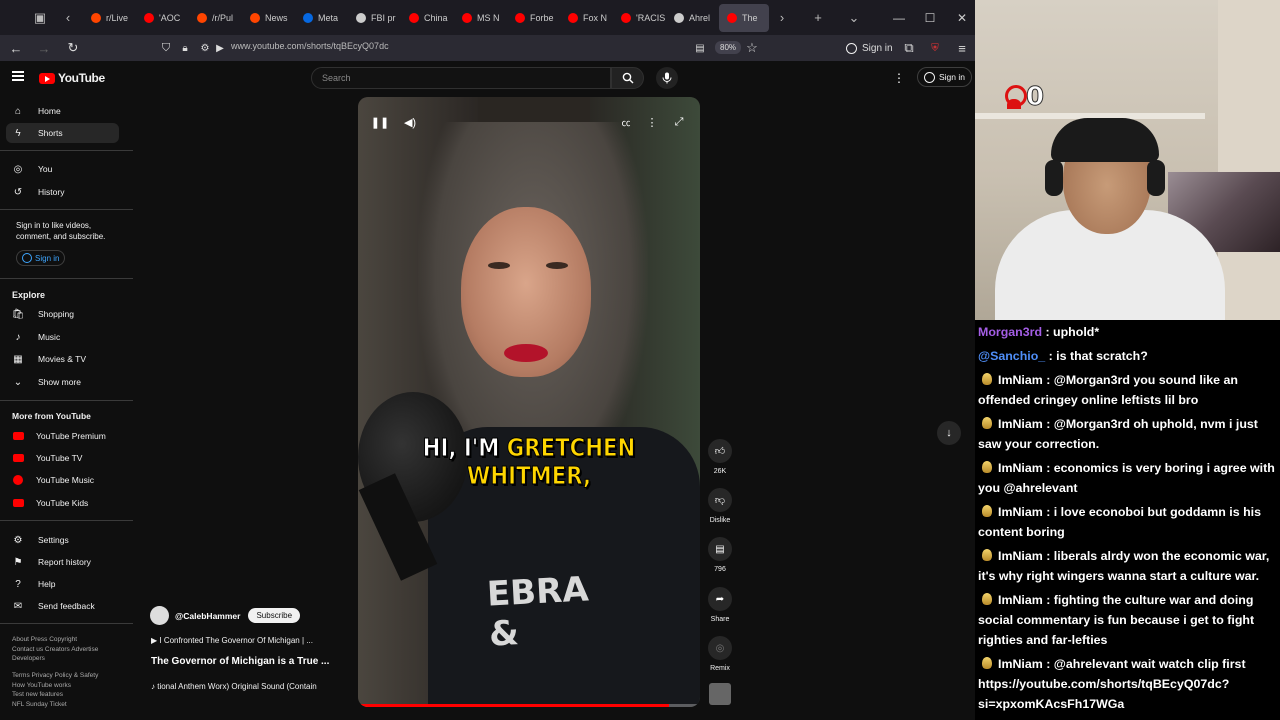 Image resolution: width=1280 pixels, height=720 pixels. Describe the element at coordinates (427, 18) in the screenshot. I see `browser-tab: China` at that location.